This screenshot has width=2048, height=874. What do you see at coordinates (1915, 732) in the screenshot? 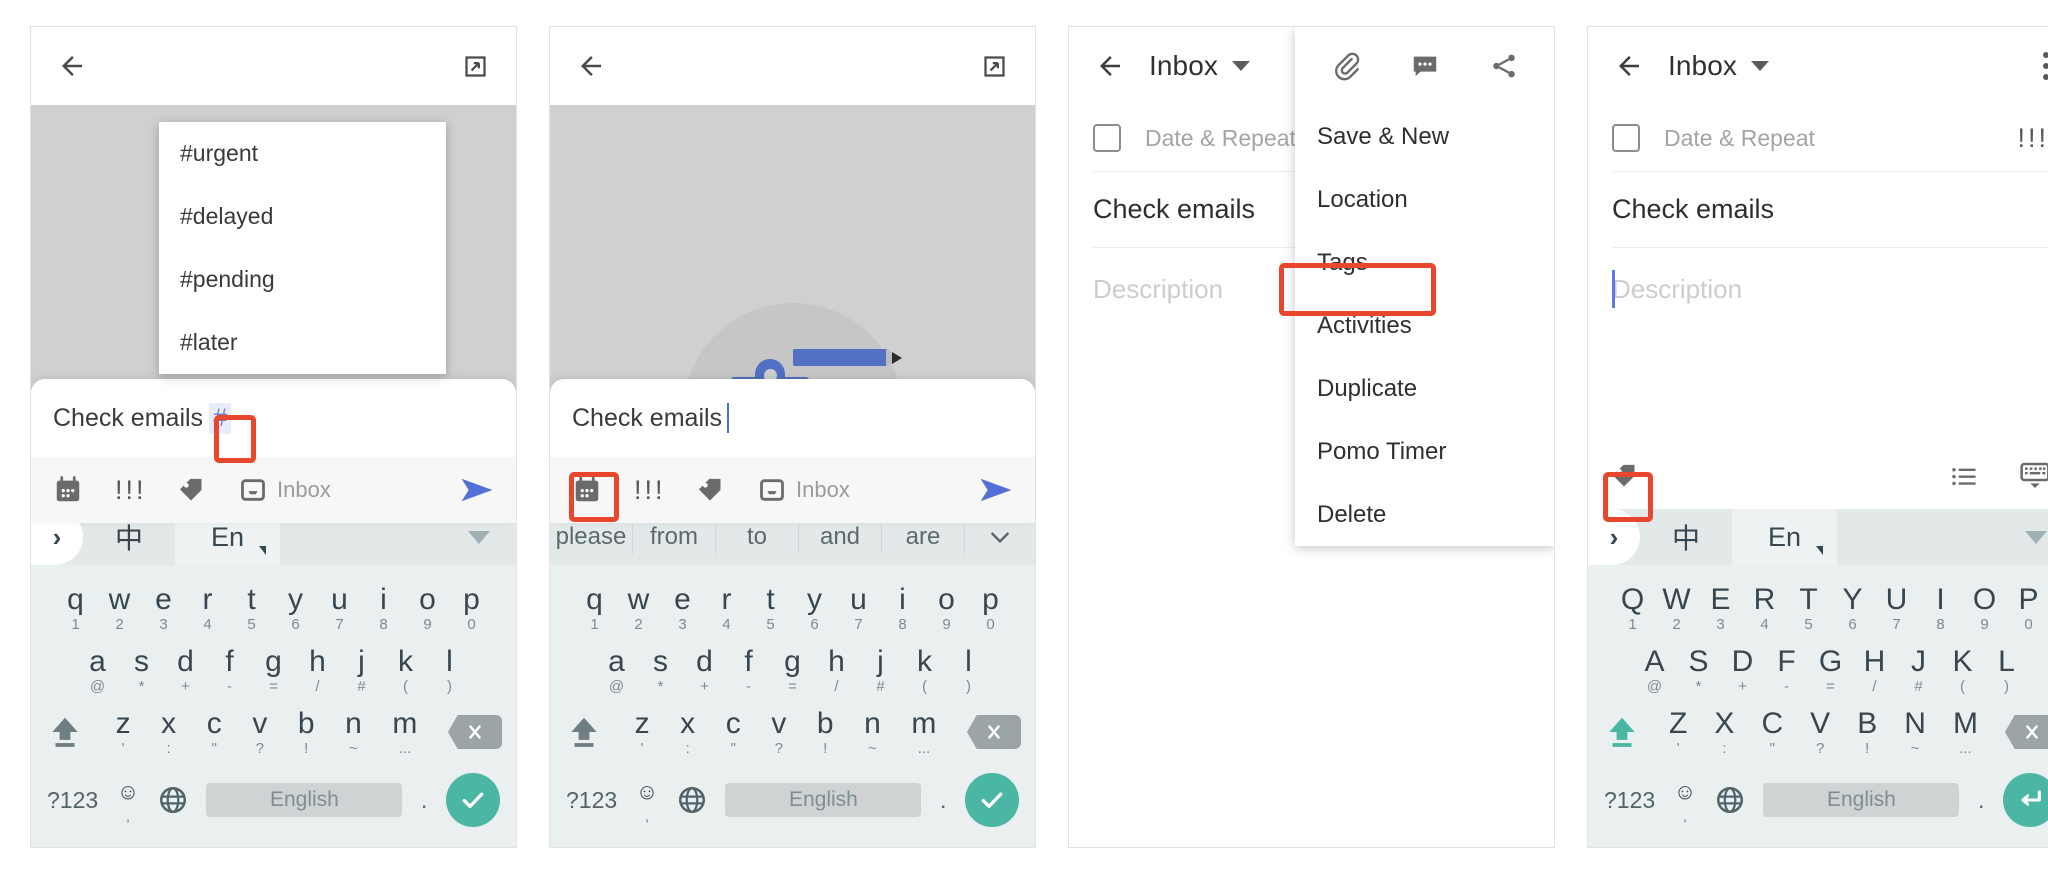
I see `key: N ~` at bounding box center [1915, 732].